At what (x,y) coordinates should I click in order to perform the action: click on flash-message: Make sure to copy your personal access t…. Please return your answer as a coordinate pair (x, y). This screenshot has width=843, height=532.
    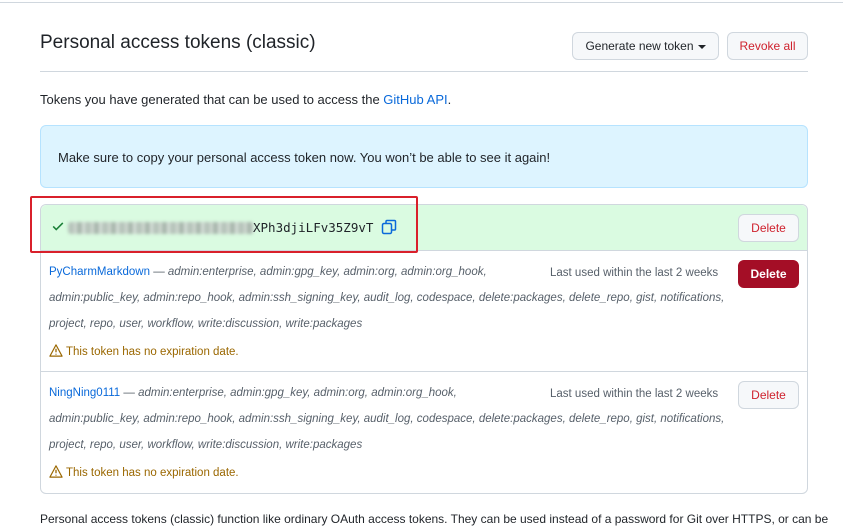
    Looking at the image, I should click on (304, 157).